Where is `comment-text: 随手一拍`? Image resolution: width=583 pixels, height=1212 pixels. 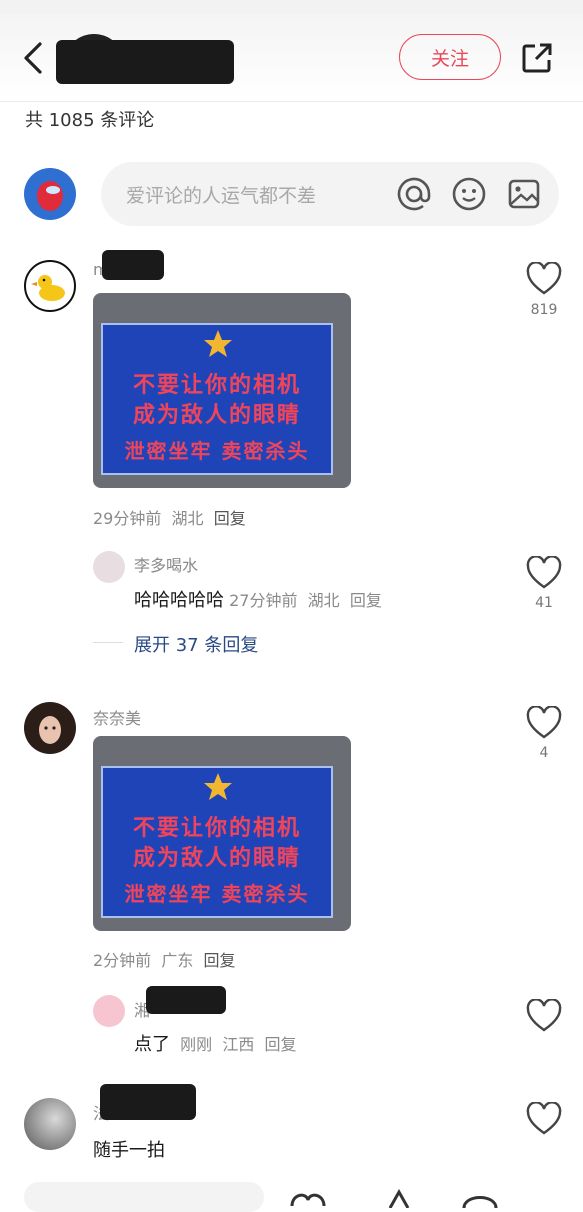
comment-text: 随手一拍 is located at coordinates (129, 1150).